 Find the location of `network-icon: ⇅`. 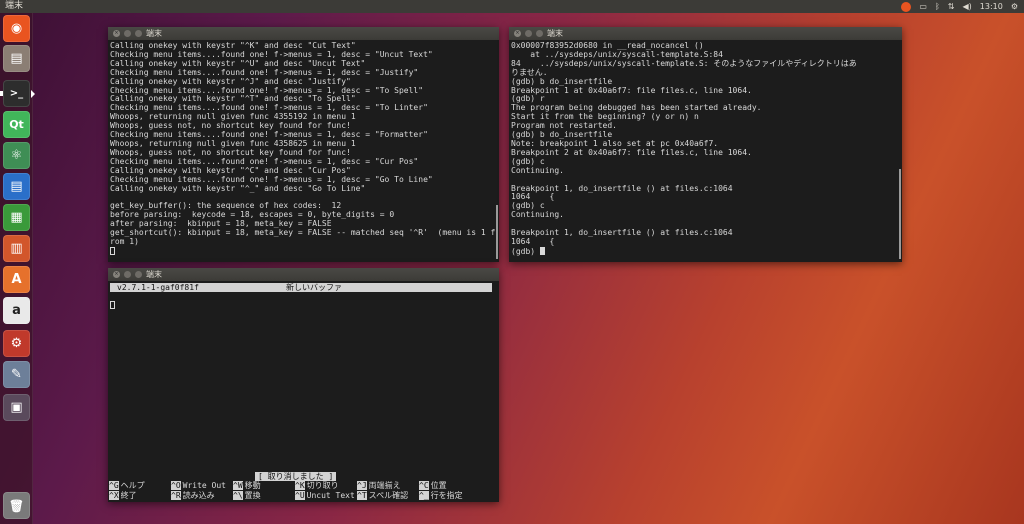

network-icon: ⇅ is located at coordinates (951, 6).